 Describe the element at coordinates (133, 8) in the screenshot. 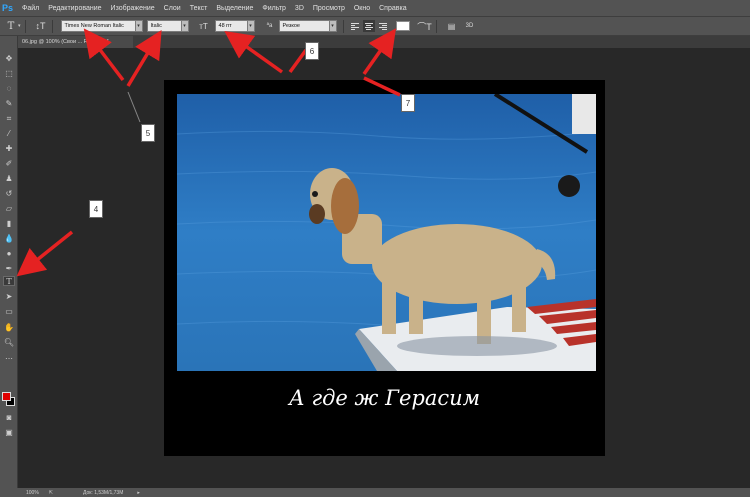

I see `menu-image: Изображение` at that location.